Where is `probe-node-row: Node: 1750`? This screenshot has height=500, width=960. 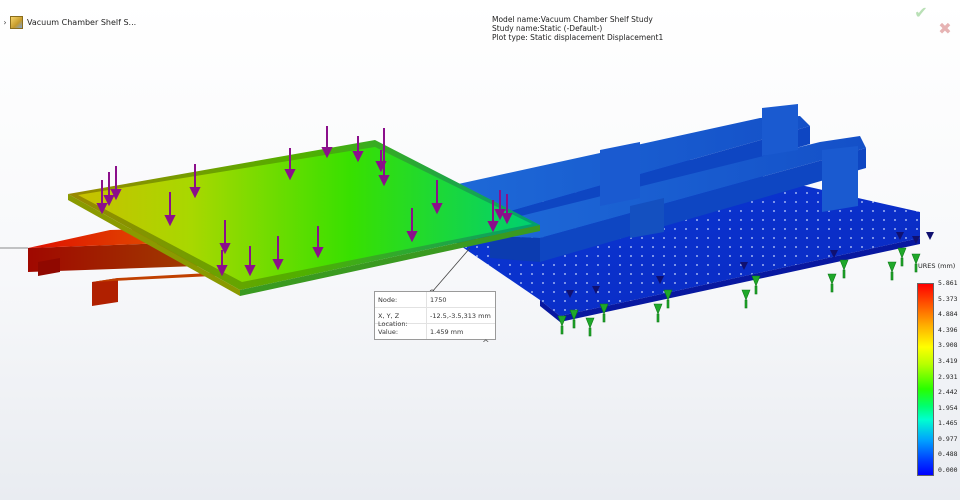
probe-node-row: Node: 1750 is located at coordinates (435, 300).